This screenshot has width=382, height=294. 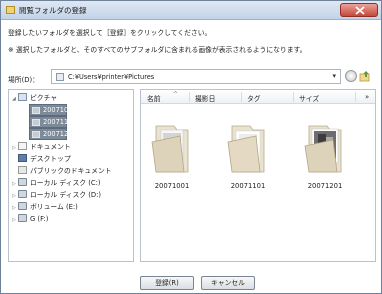 I want to click on dropdown-arrow-icon: ▾, so click(x=334, y=76).